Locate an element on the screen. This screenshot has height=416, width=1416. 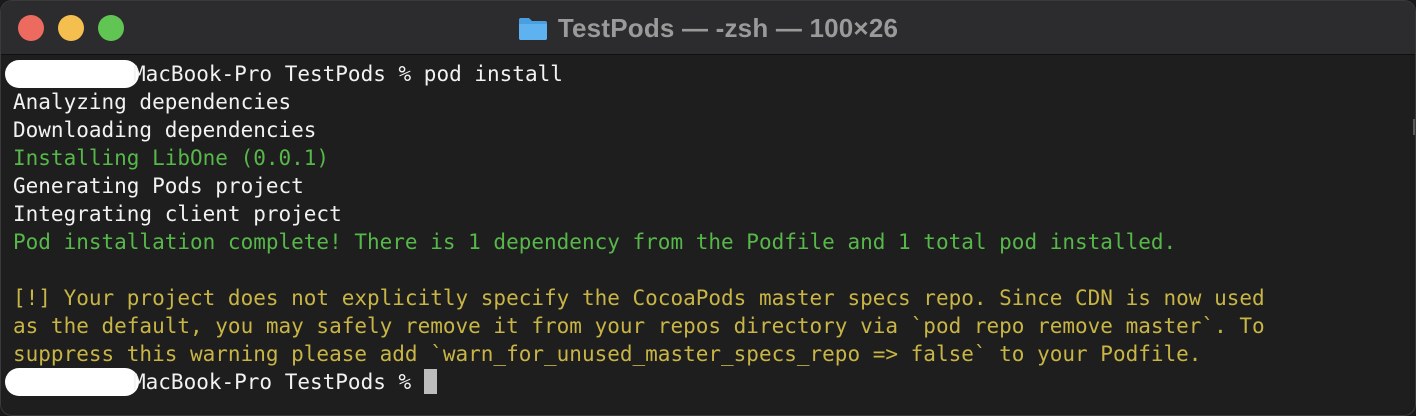
scrollbar-indicator is located at coordinates (1414, 127).